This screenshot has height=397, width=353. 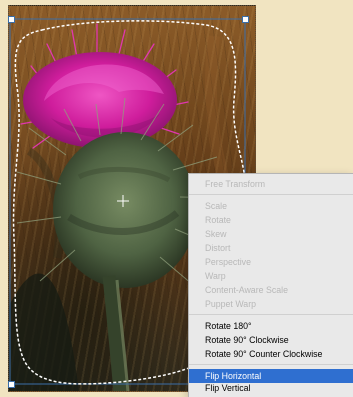 I want to click on top-right-transform-handle, so click(x=245, y=19).